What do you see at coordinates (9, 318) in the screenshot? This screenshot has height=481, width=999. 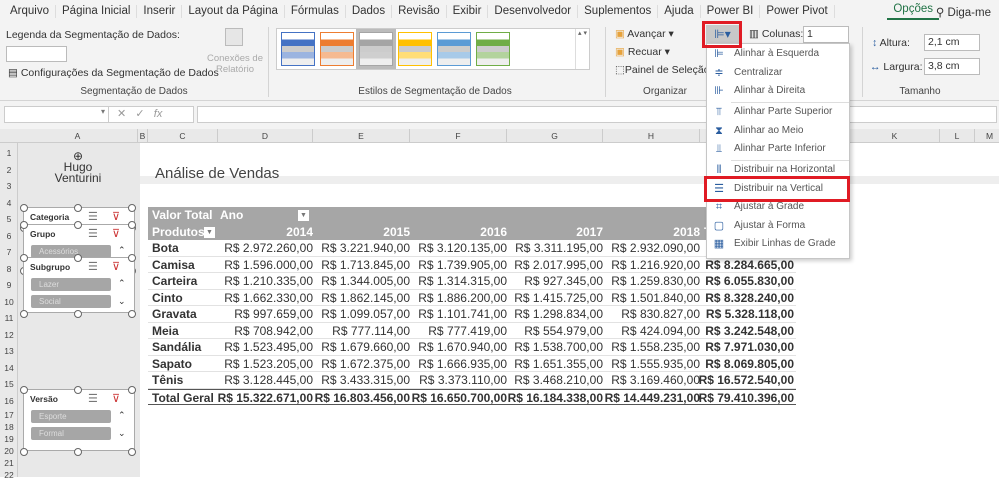 I see `row-header: 11` at bounding box center [9, 318].